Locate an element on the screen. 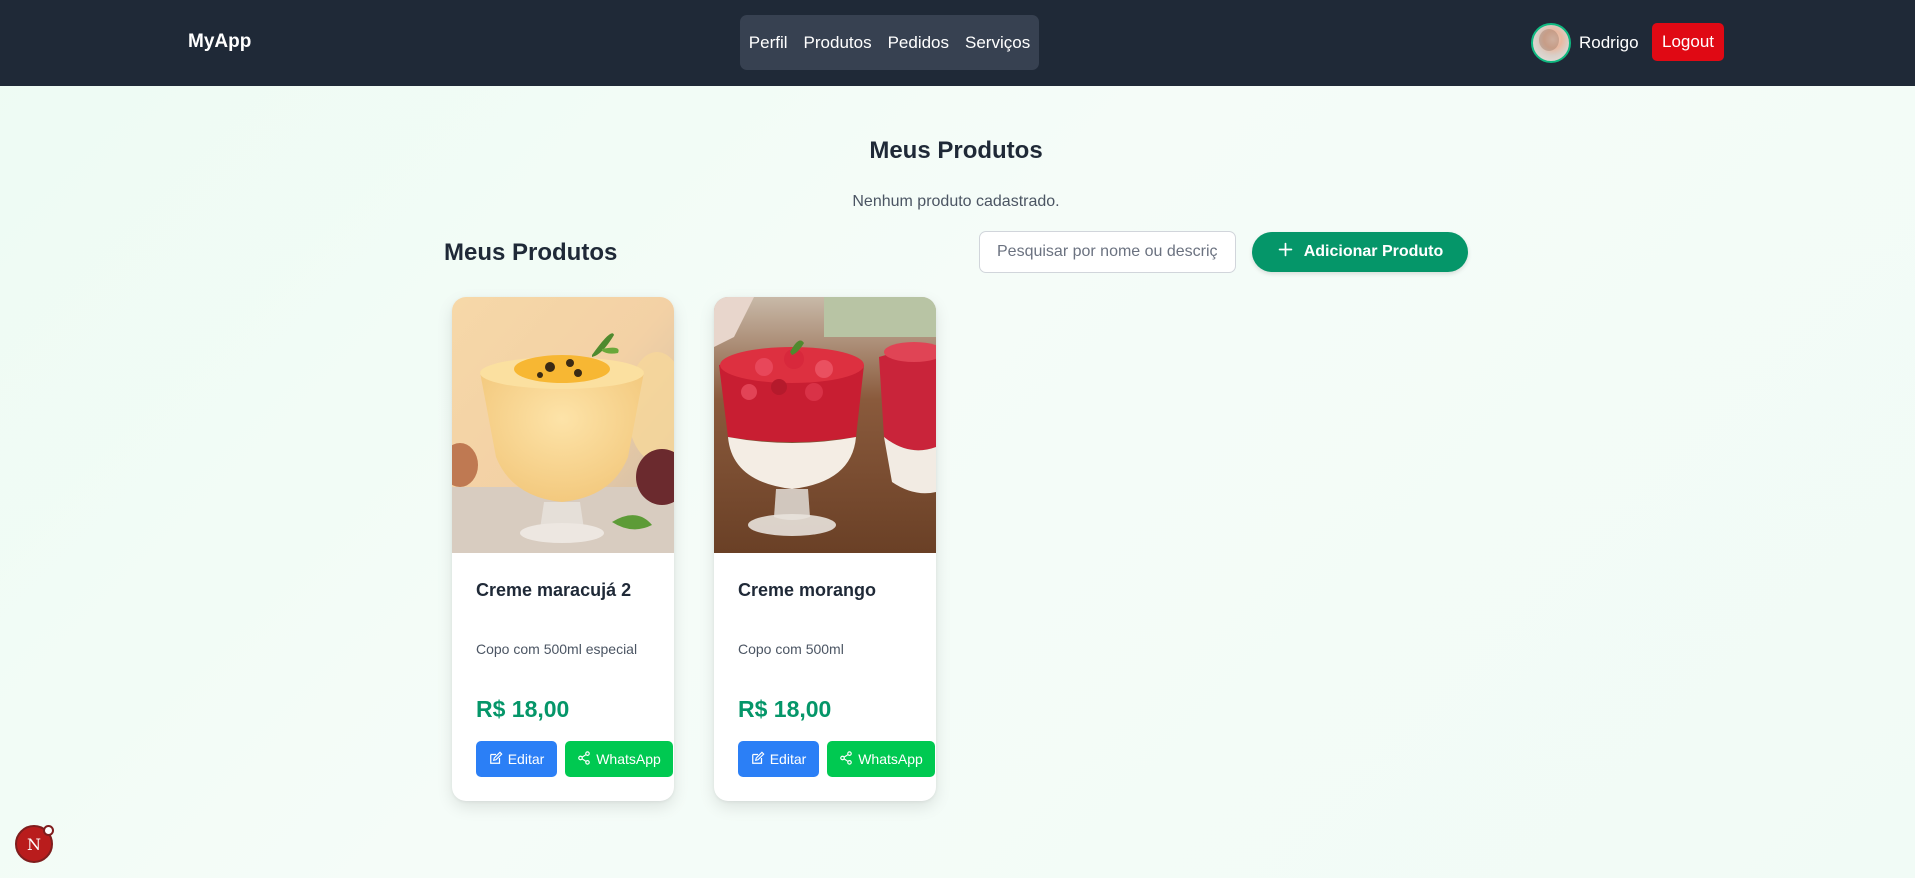 Image resolution: width=1915 pixels, height=878 pixels. main-nav: Perfil Produtos Pedidos Serviços is located at coordinates (889, 42).